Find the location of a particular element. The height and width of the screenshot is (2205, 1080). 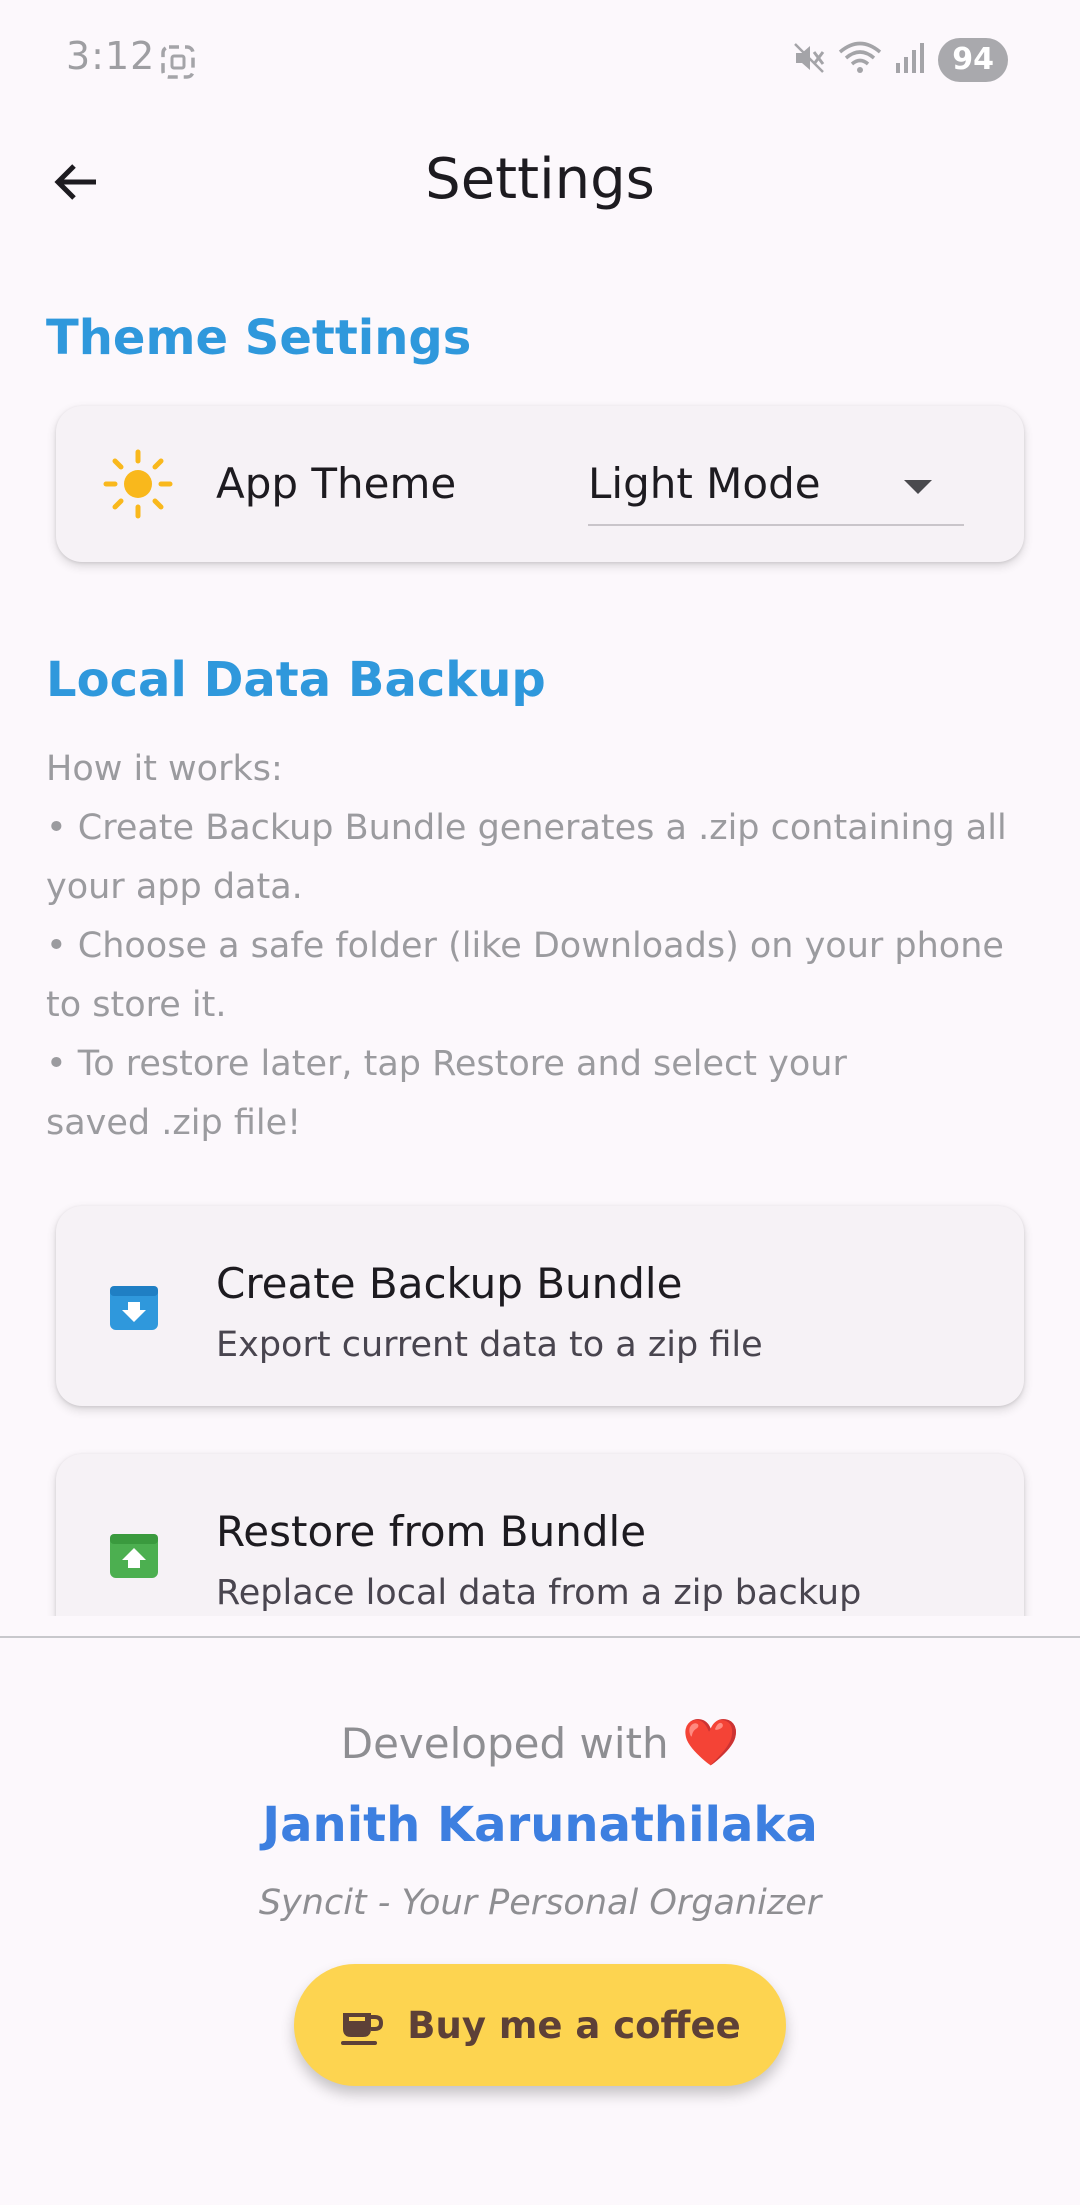

theme-dropdown: Light Mode is located at coordinates (796, 484).